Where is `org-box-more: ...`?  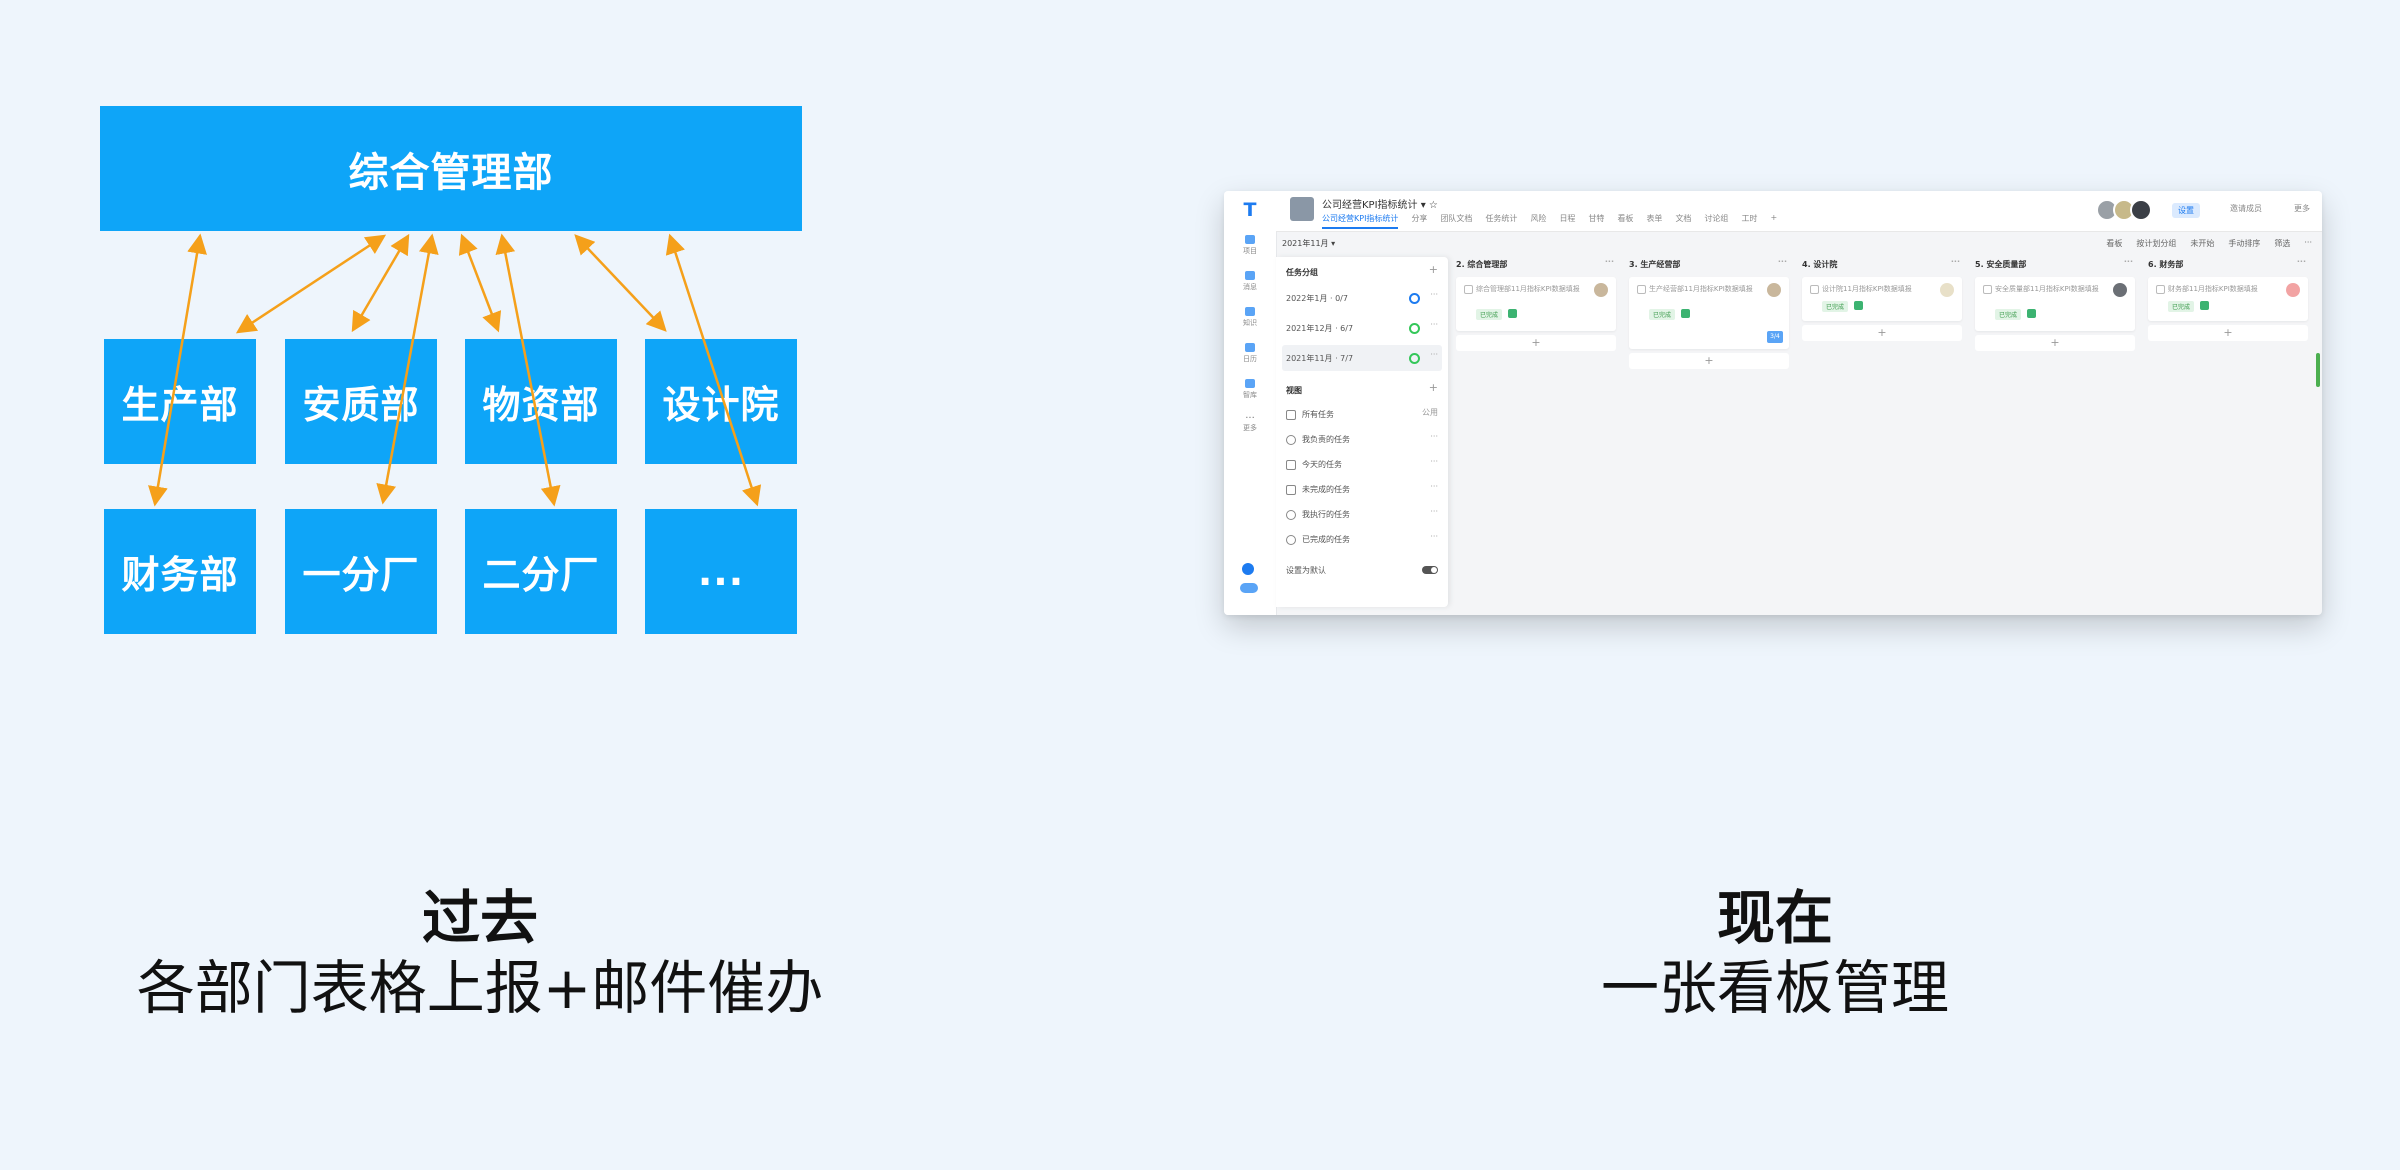 org-box-more: ... is located at coordinates (721, 571).